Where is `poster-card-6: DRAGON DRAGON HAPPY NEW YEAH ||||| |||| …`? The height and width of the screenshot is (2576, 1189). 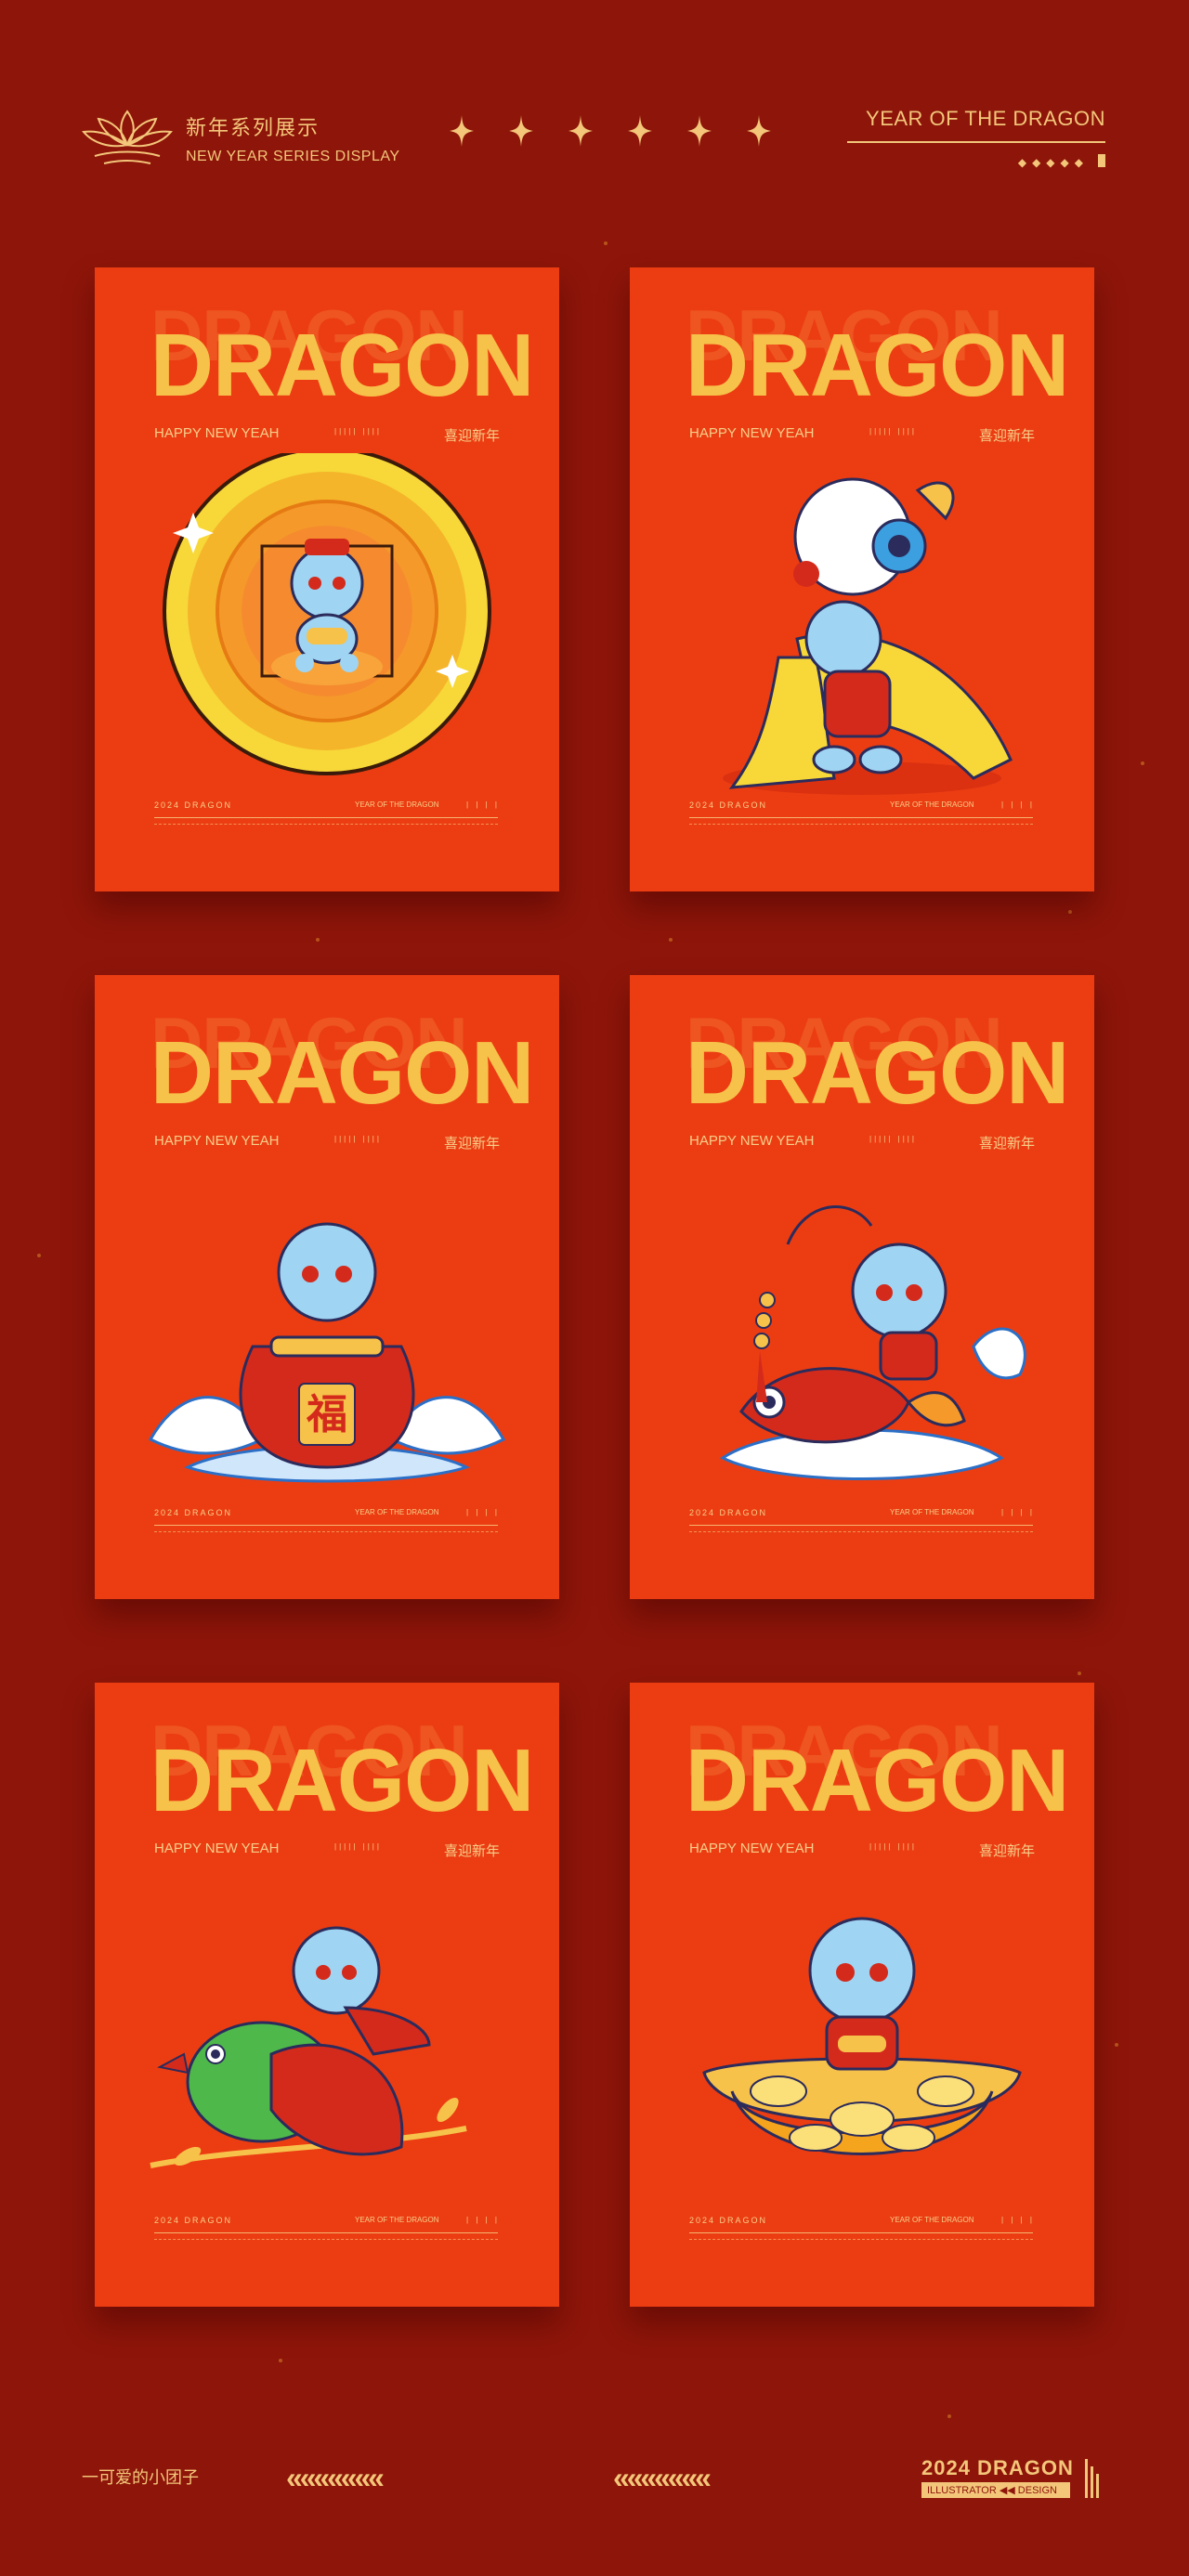
poster-card-6: DRAGON DRAGON HAPPY NEW YEAH ||||| |||| … is located at coordinates (862, 1995).